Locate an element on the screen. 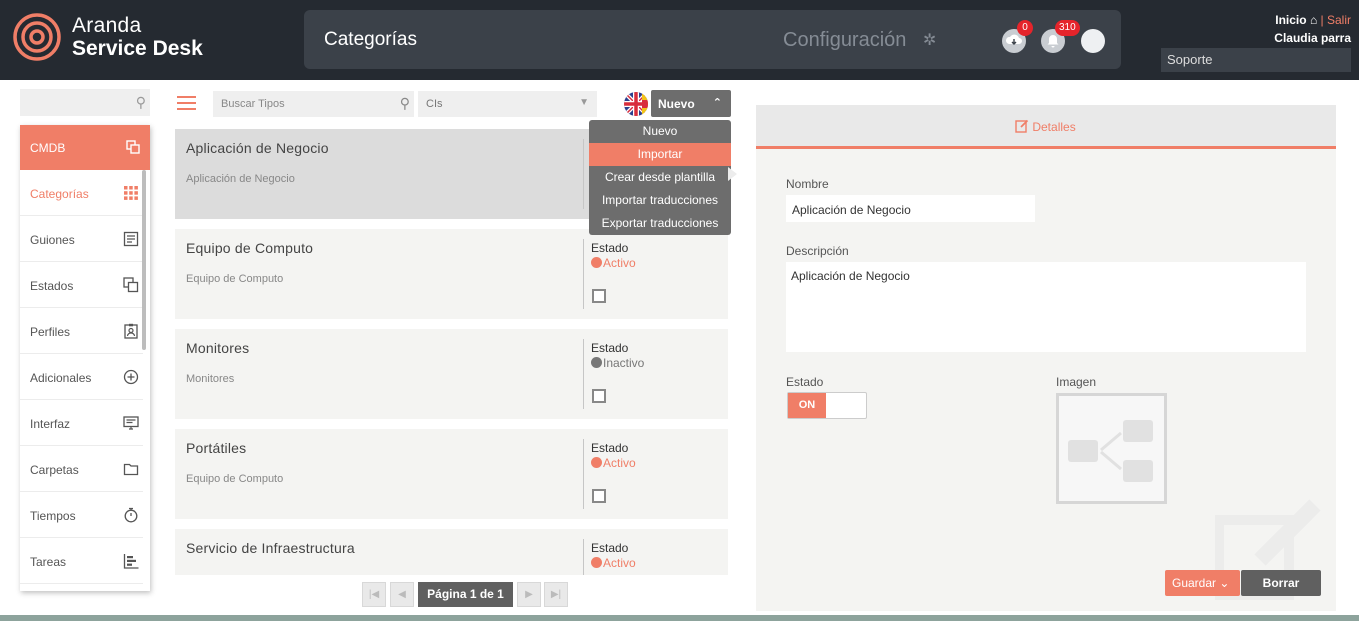  sidebar-item-adicionales: Adicionales is located at coordinates (81, 377).